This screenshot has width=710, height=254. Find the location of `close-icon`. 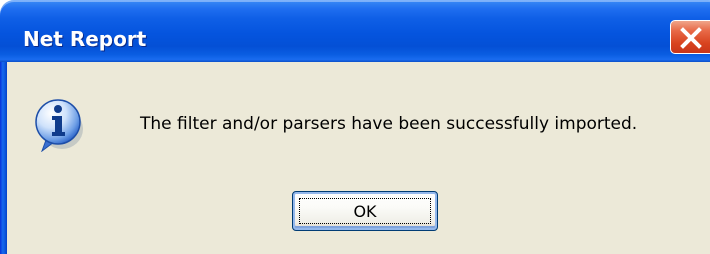

close-icon is located at coordinates (691, 38).